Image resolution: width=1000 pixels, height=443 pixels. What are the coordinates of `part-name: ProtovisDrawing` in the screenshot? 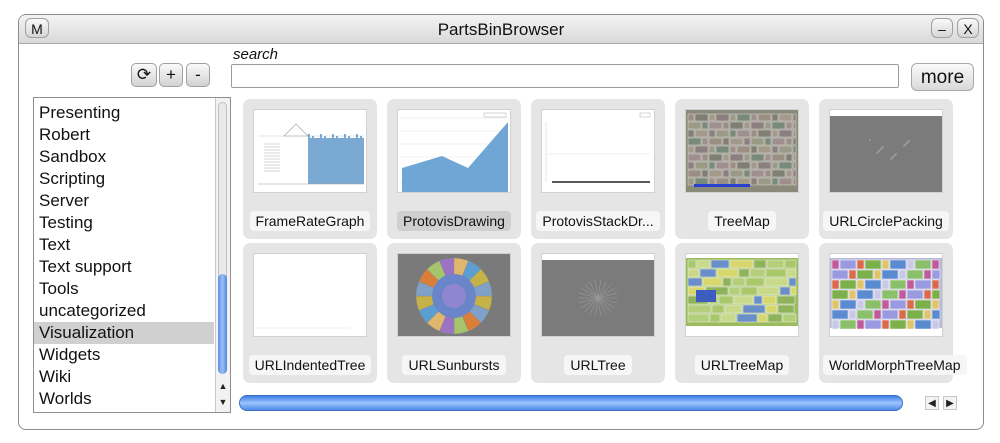 It's located at (454, 221).